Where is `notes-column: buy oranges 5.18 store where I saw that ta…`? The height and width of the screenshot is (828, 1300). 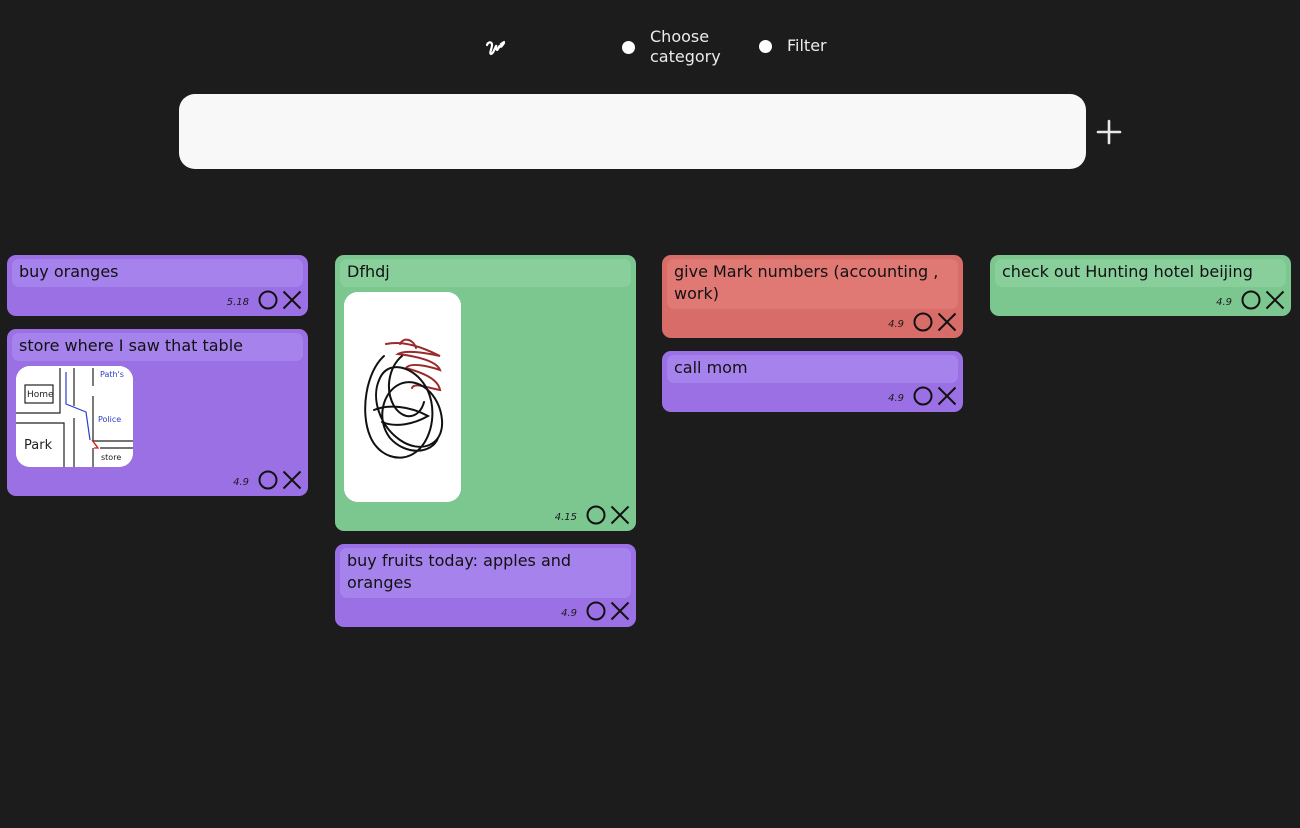
notes-column: buy oranges 5.18 store where I saw that ta… is located at coordinates (157, 382).